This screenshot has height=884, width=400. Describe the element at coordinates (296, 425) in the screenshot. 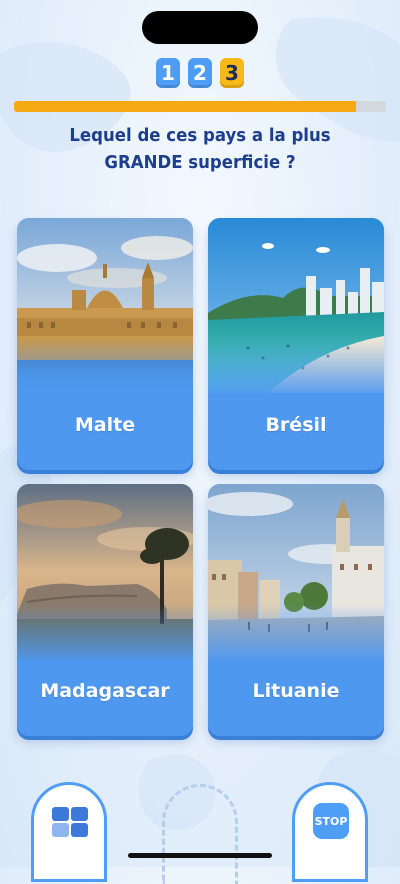

I see `answer-label: Brésil` at that location.